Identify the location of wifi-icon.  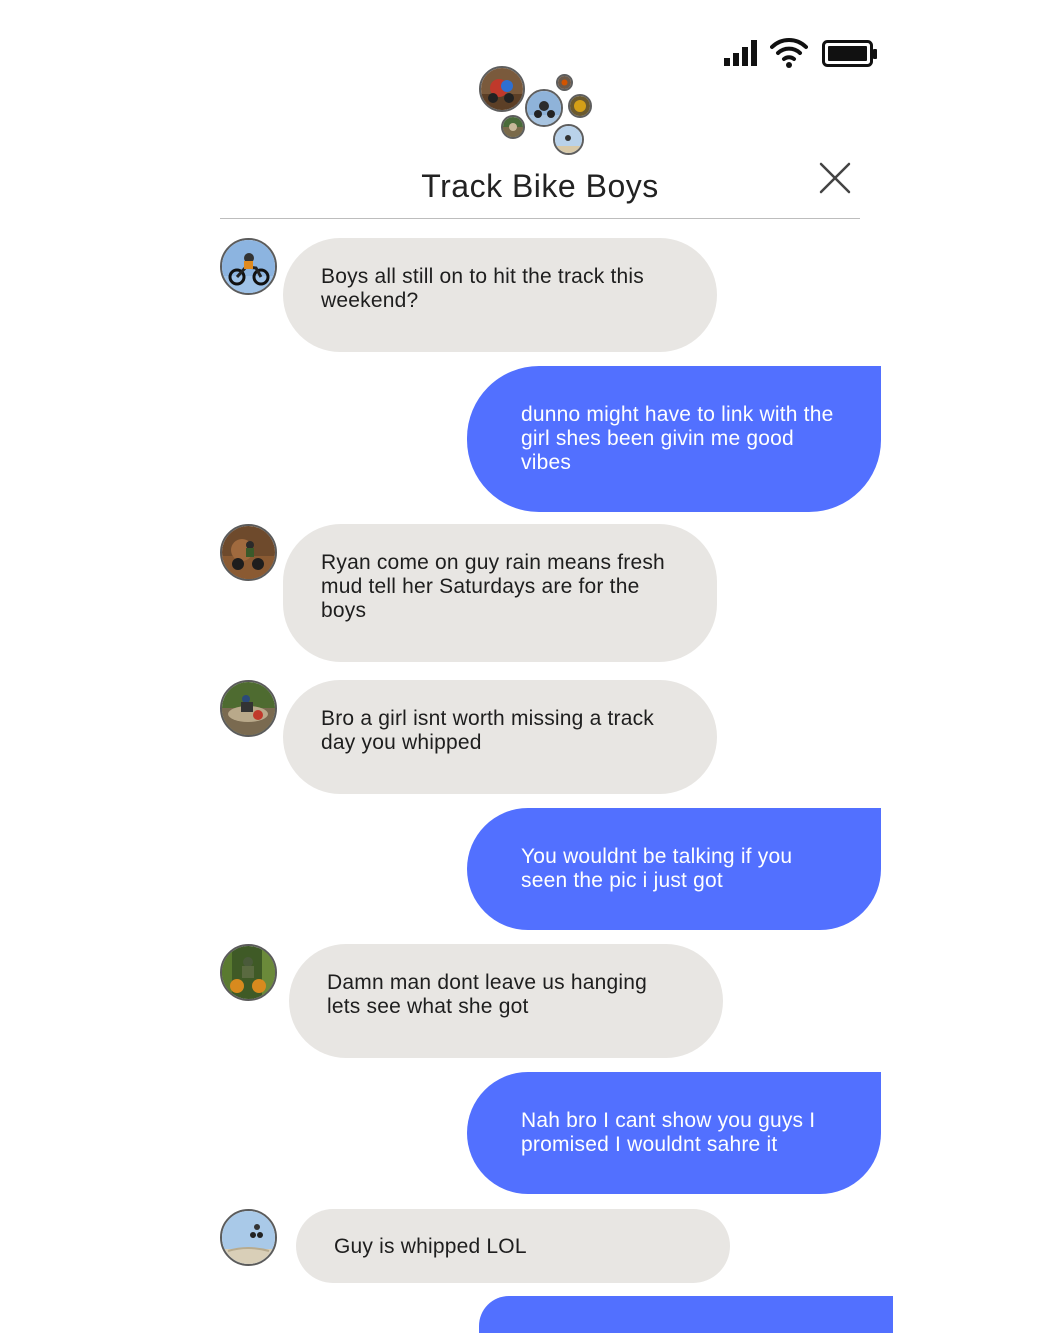
(789, 52).